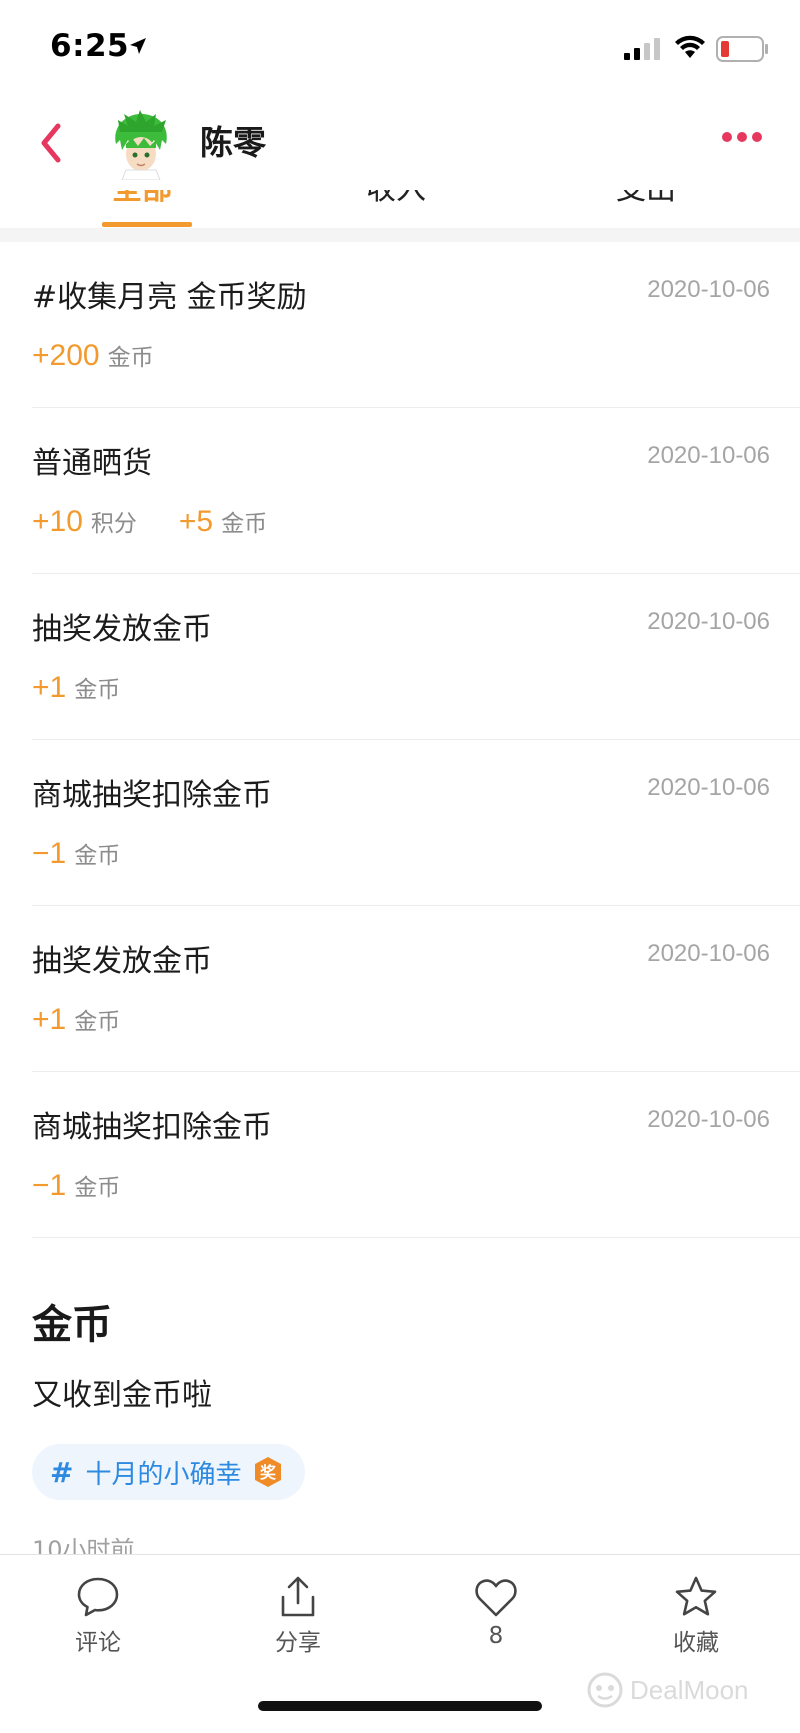 Image resolution: width=800 pixels, height=1733 pixels. What do you see at coordinates (689, 1689) in the screenshot?
I see `watermark-text: DealMoon` at bounding box center [689, 1689].